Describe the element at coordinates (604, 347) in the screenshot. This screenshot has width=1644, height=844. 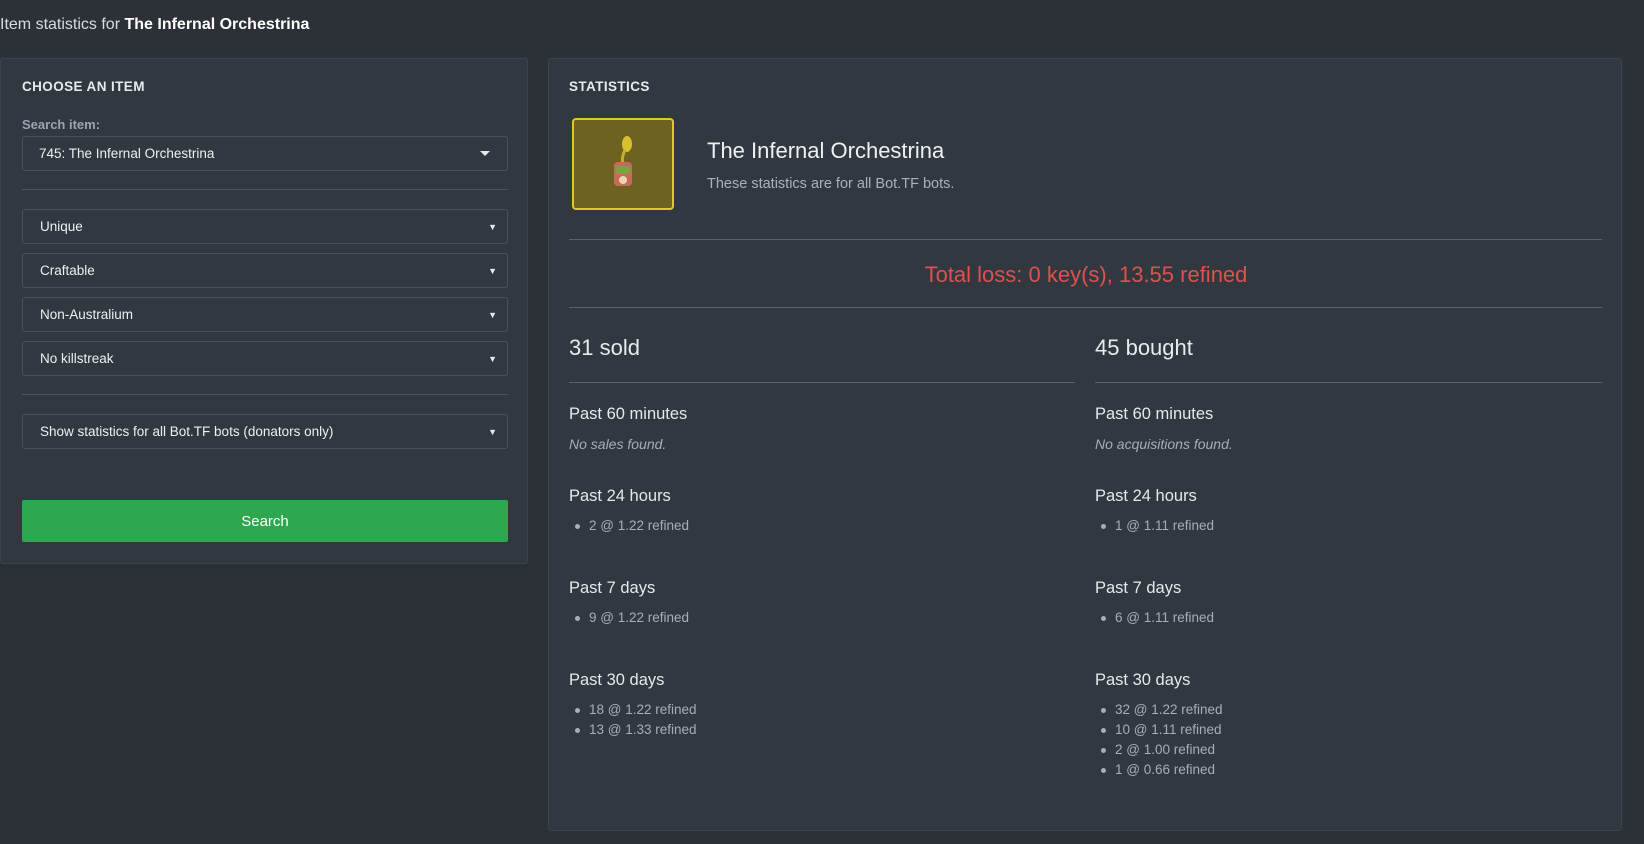
I see `sold-heading: 31 sold` at that location.